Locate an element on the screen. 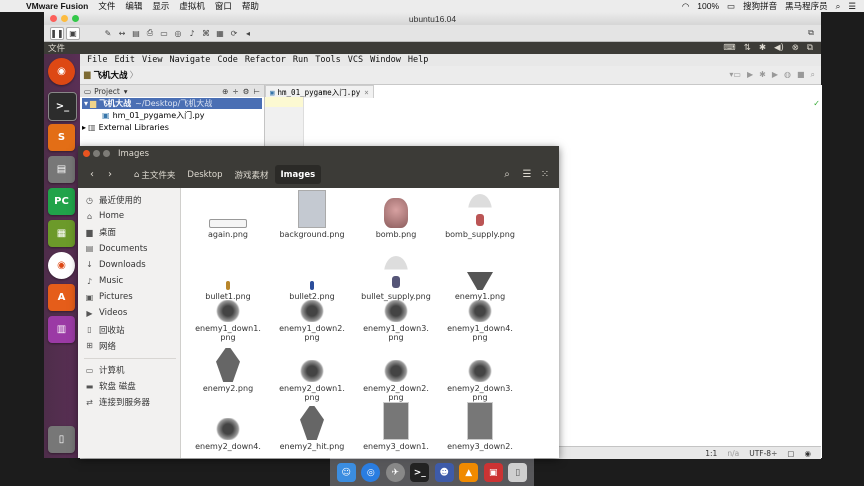 Image resolution: width=864 pixels, height=486 pixels. file-item: enemy1_down1. png is located at coordinates (228, 319).